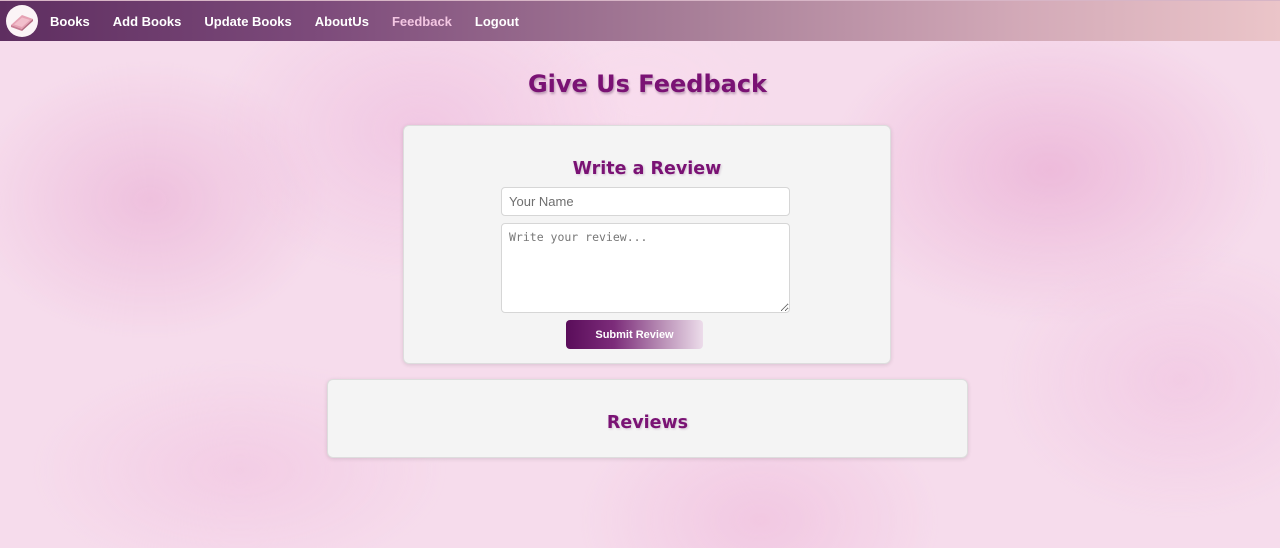  What do you see at coordinates (22, 21) in the screenshot?
I see `book-logo-icon` at bounding box center [22, 21].